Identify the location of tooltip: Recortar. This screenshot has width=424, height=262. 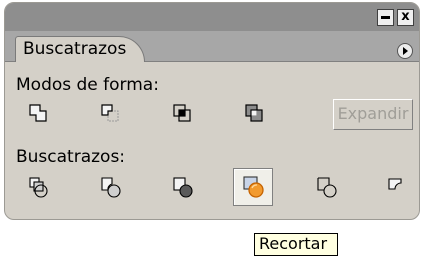
(296, 244).